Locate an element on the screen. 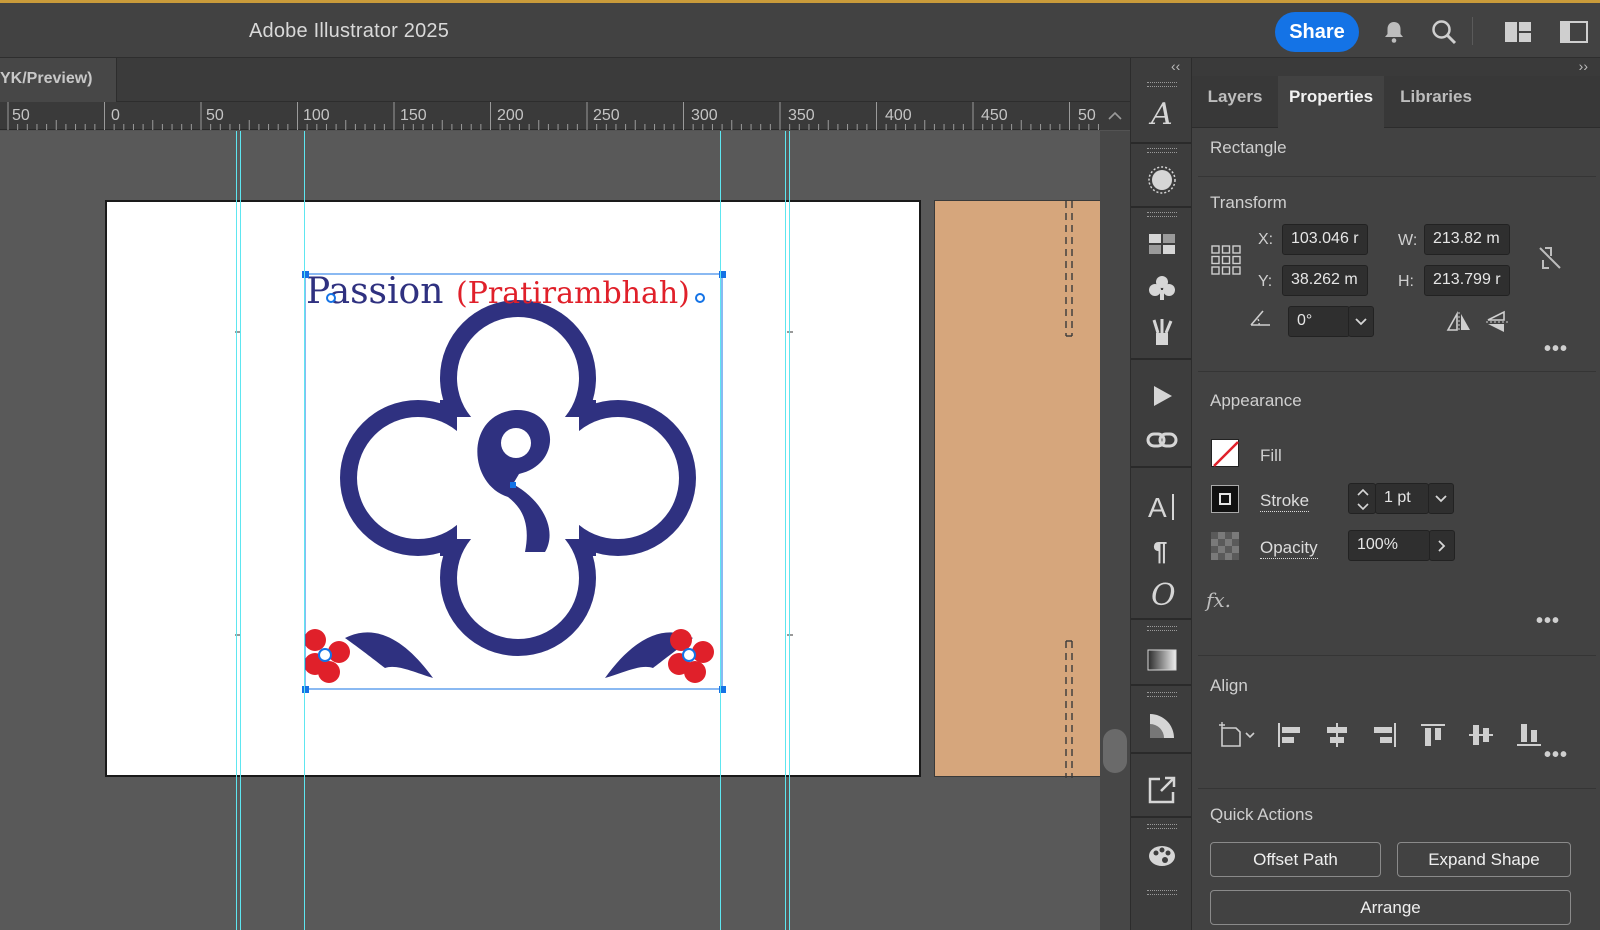 This screenshot has height=930, width=1600. transform-title: Transform is located at coordinates (1248, 202).